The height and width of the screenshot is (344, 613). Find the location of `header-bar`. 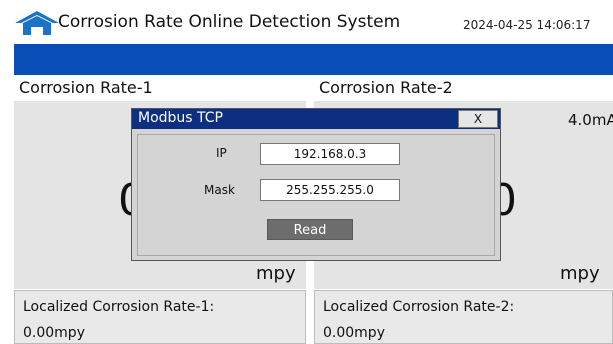

header-bar is located at coordinates (313, 59).